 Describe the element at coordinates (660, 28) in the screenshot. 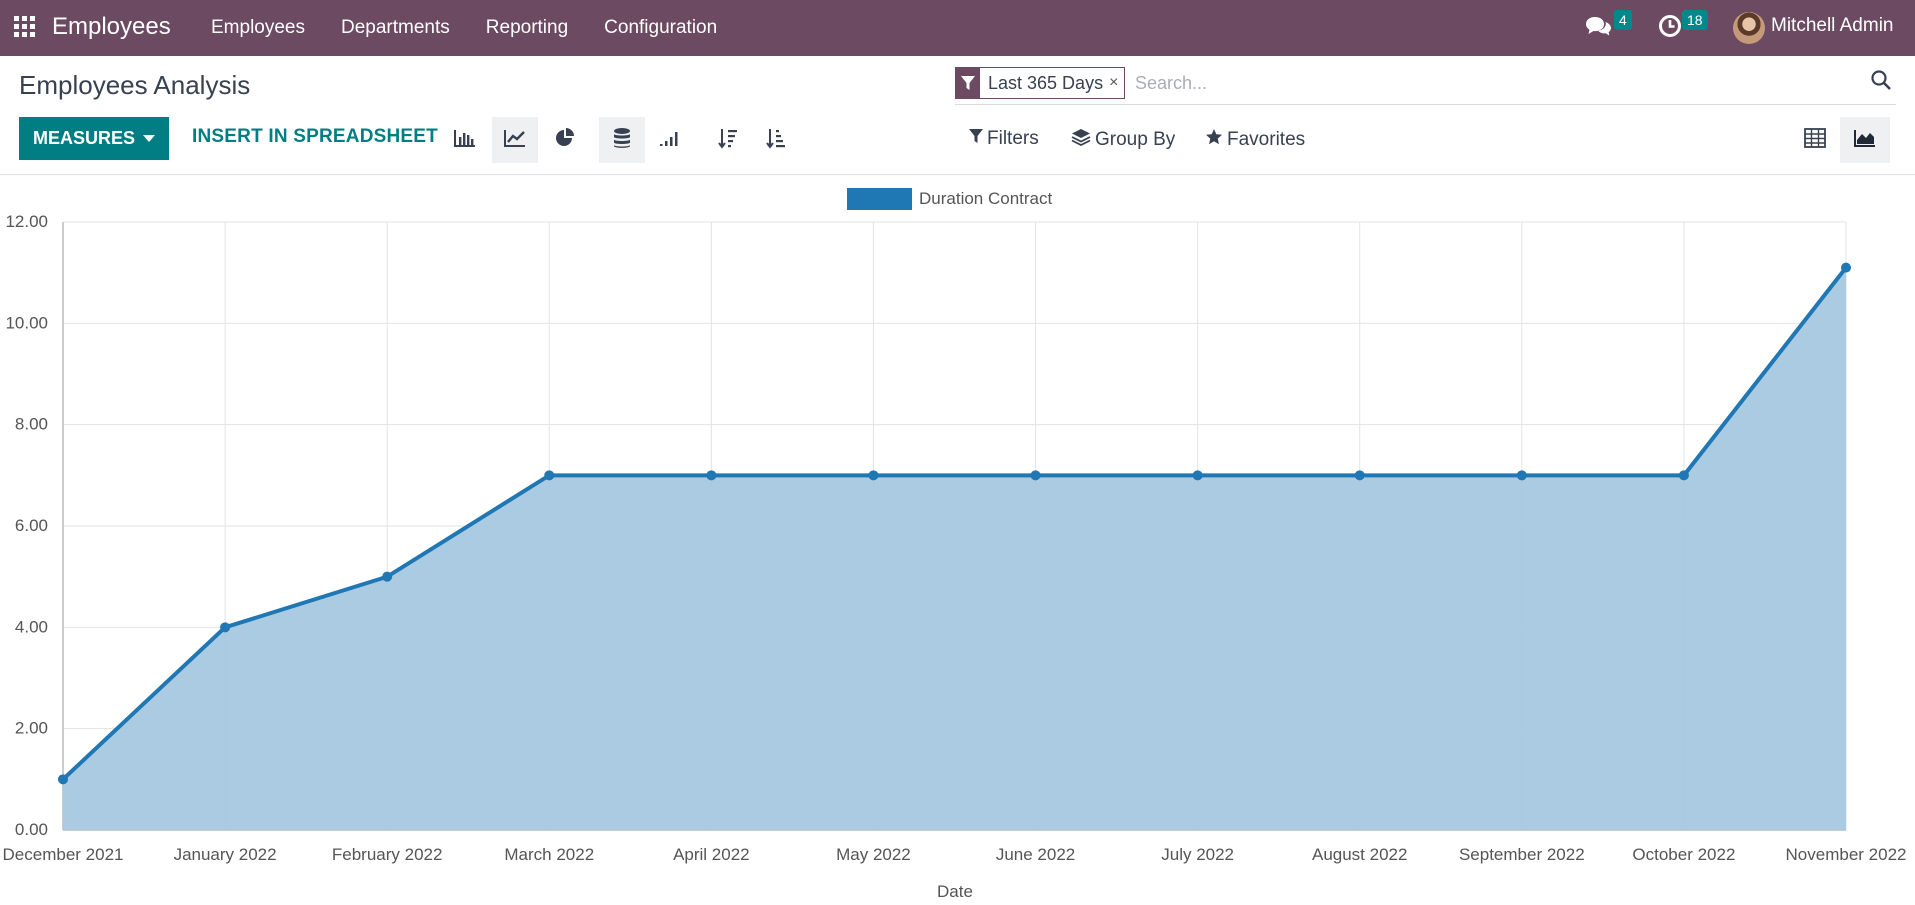

I see `menu-item-configuration: Configuration` at that location.